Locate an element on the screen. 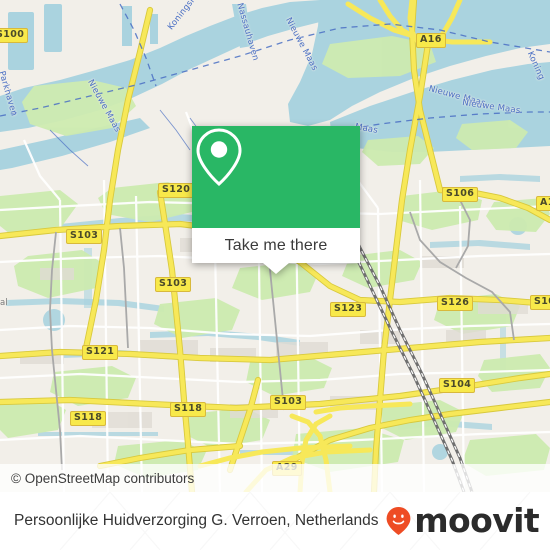  popup-action-area: Take me there is located at coordinates (276, 245).